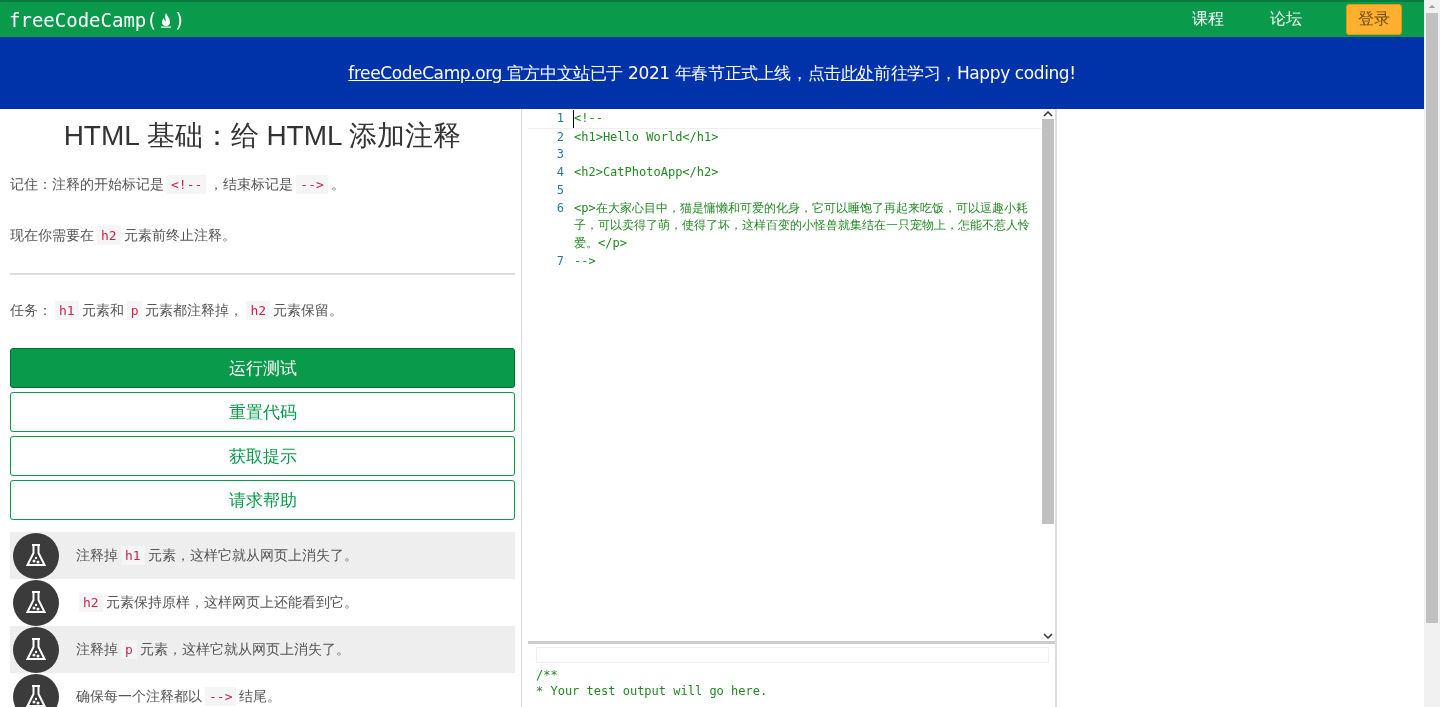  Describe the element at coordinates (97, 19) in the screenshot. I see `site-logo: freeCodeCamp( )` at that location.